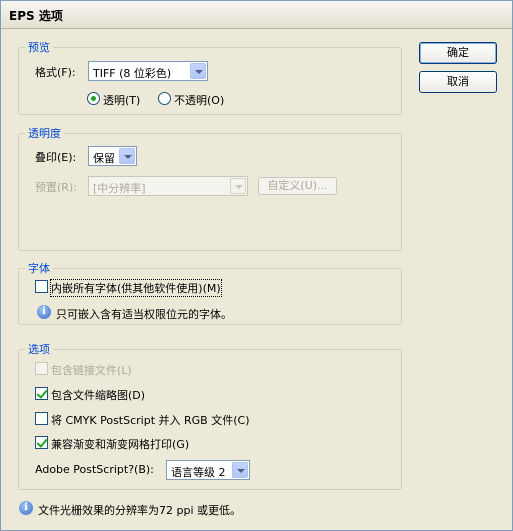 This screenshot has width=513, height=531. What do you see at coordinates (168, 186) in the screenshot?
I see `preset-select: [中分辨率]` at bounding box center [168, 186].